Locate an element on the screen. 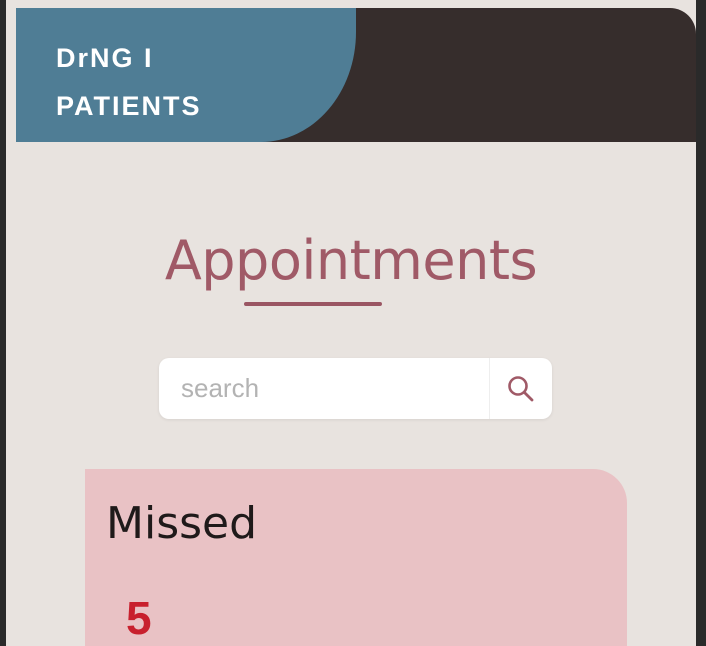 This screenshot has height=646, width=706. brand-panel: DrNG I PATIENTS is located at coordinates (186, 75).